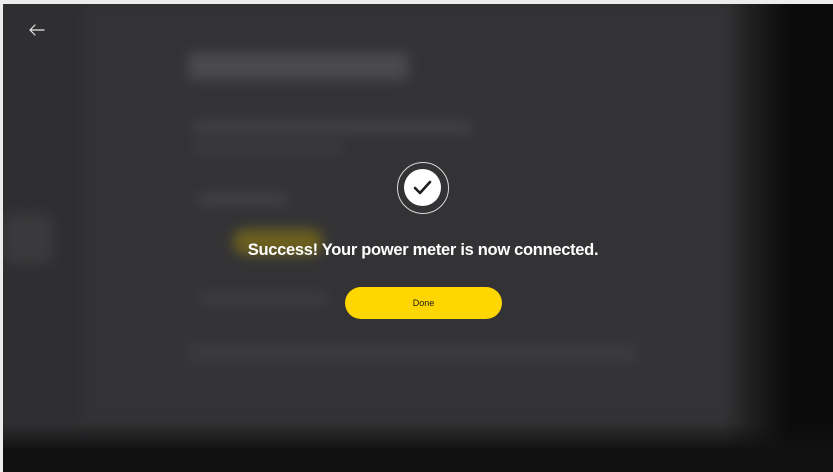 This screenshot has height=472, width=833. I want to click on checkmark-circle-icon, so click(423, 188).